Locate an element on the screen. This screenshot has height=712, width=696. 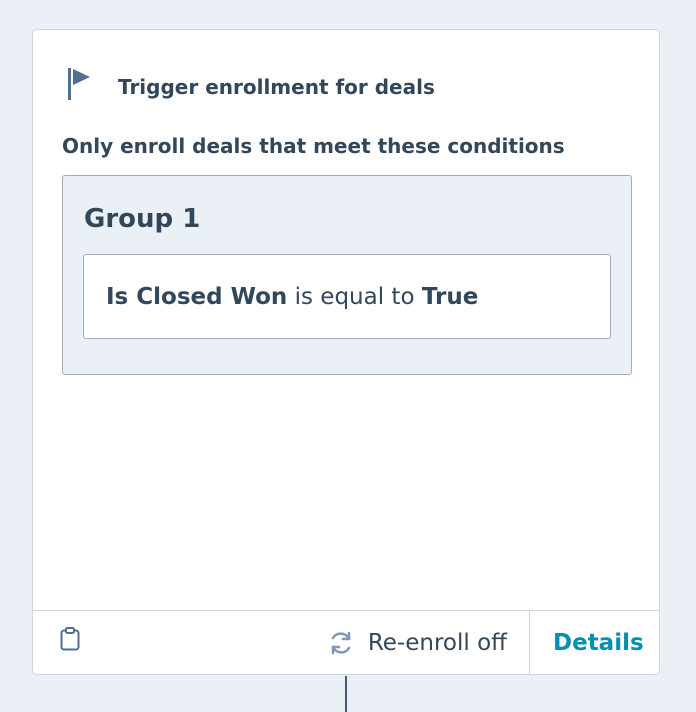
card-footer: Re-enroll off Details is located at coordinates (346, 642).